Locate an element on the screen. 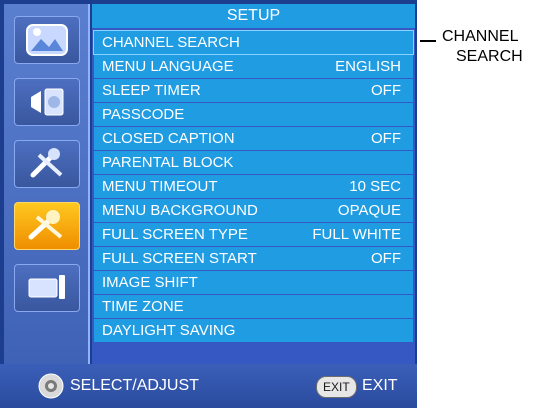 Image resolution: width=540 pixels, height=408 pixels. menu-item-time-zone: TIME ZONE is located at coordinates (253, 306).